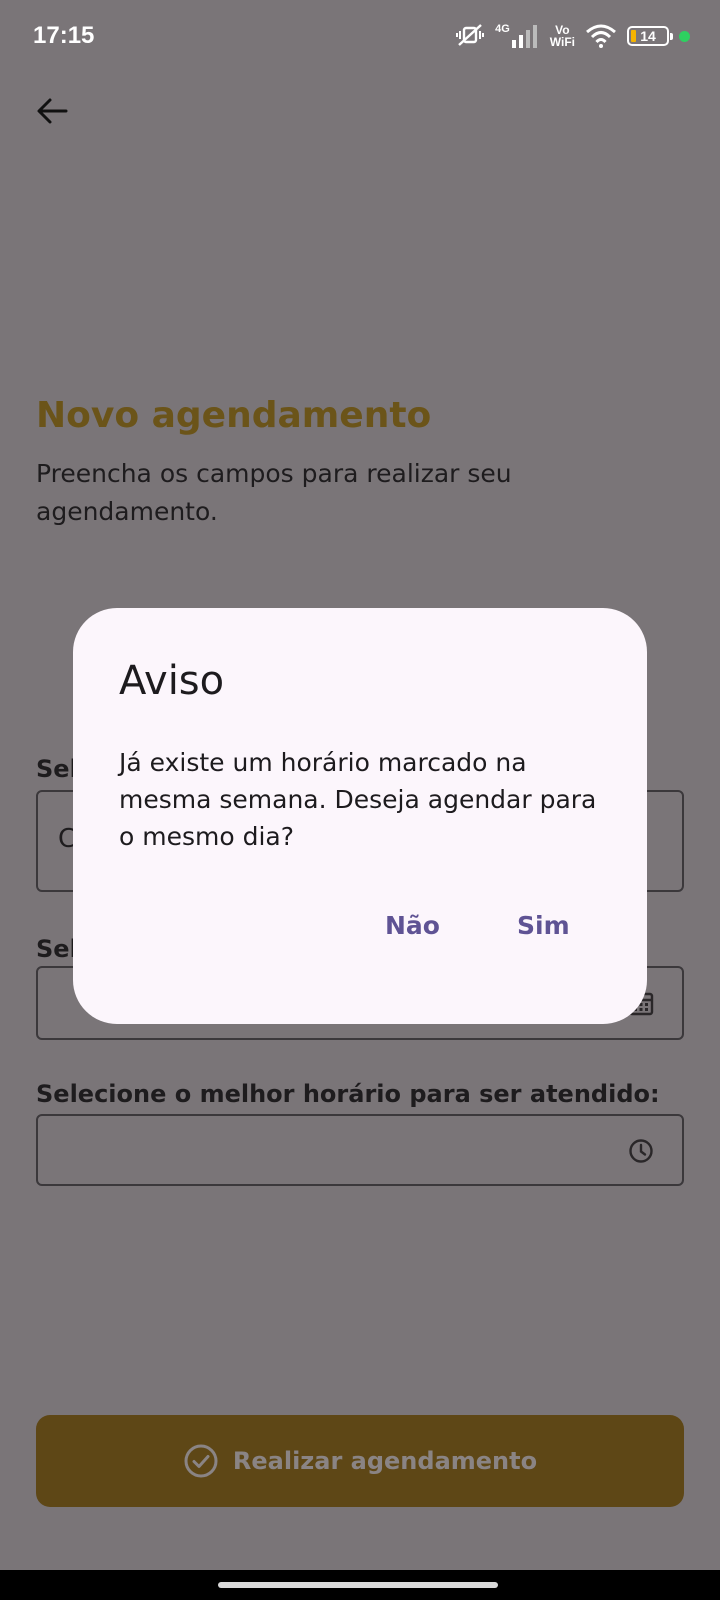 The width and height of the screenshot is (720, 1600). What do you see at coordinates (57, 949) in the screenshot?
I see `field-label-2: Sel` at bounding box center [57, 949].